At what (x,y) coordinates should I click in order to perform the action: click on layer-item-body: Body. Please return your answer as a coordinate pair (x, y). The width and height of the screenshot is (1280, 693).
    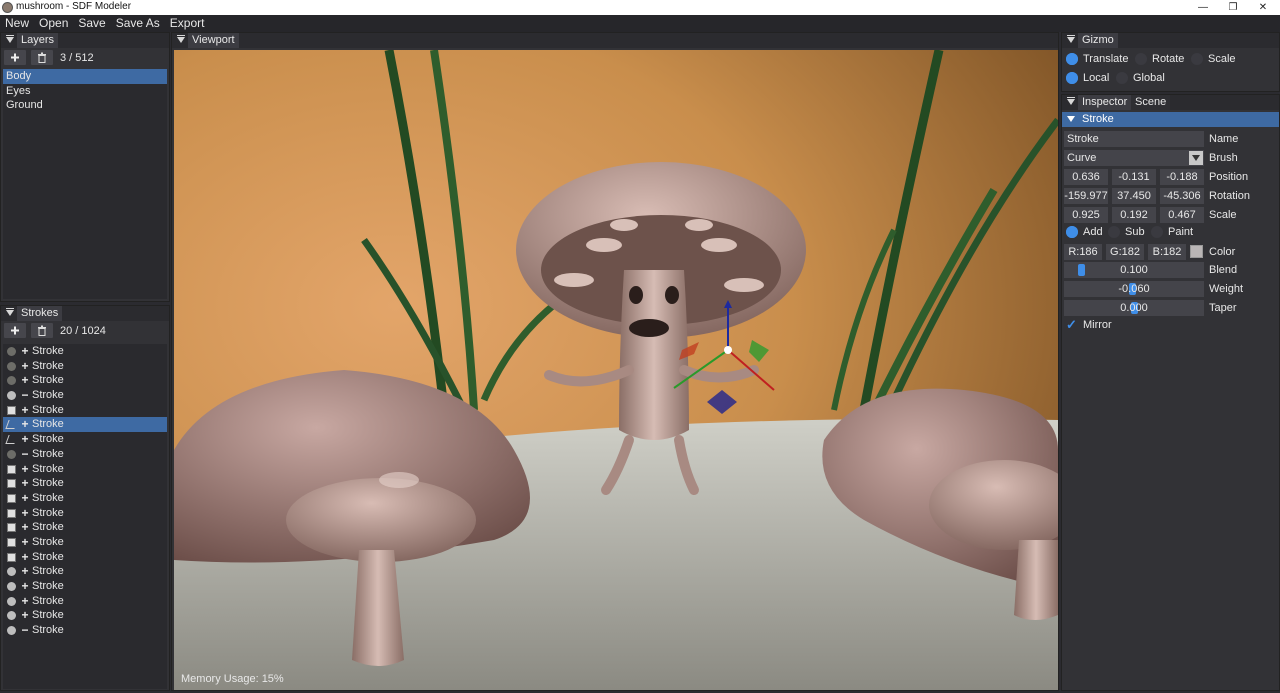
    Looking at the image, I should click on (85, 76).